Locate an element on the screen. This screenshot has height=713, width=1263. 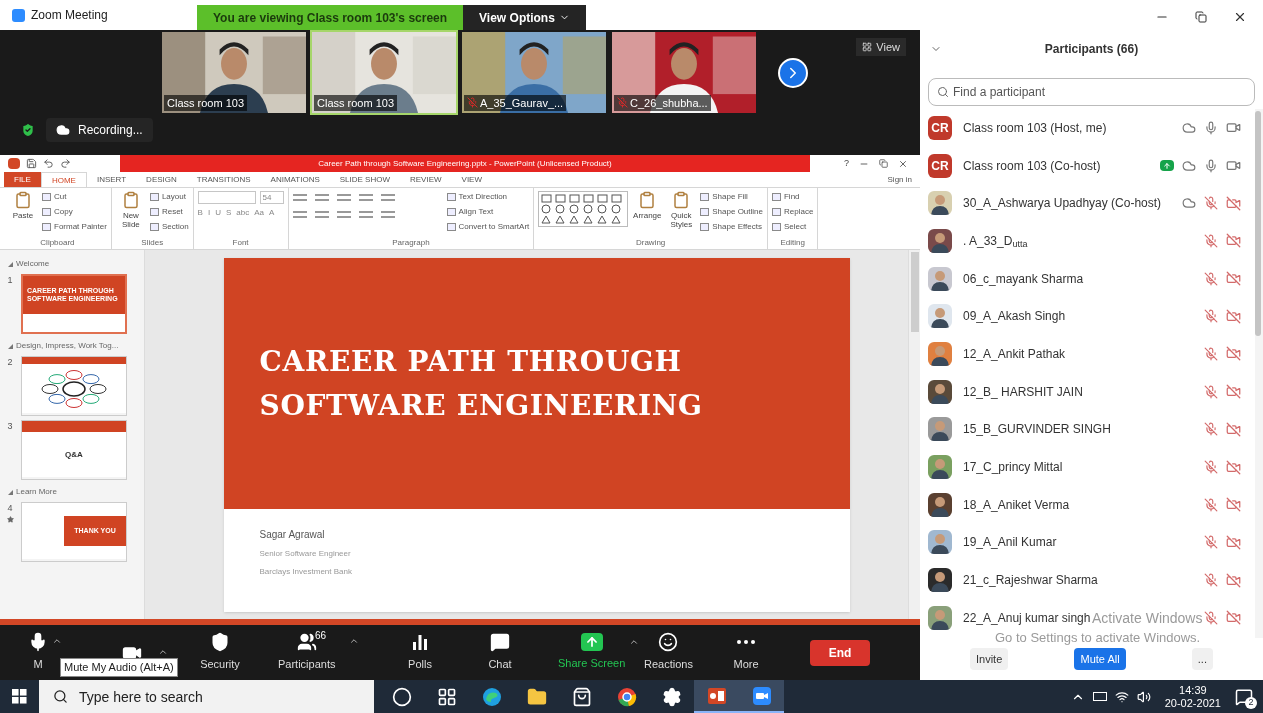
next-page-button is located at coordinates (793, 73).